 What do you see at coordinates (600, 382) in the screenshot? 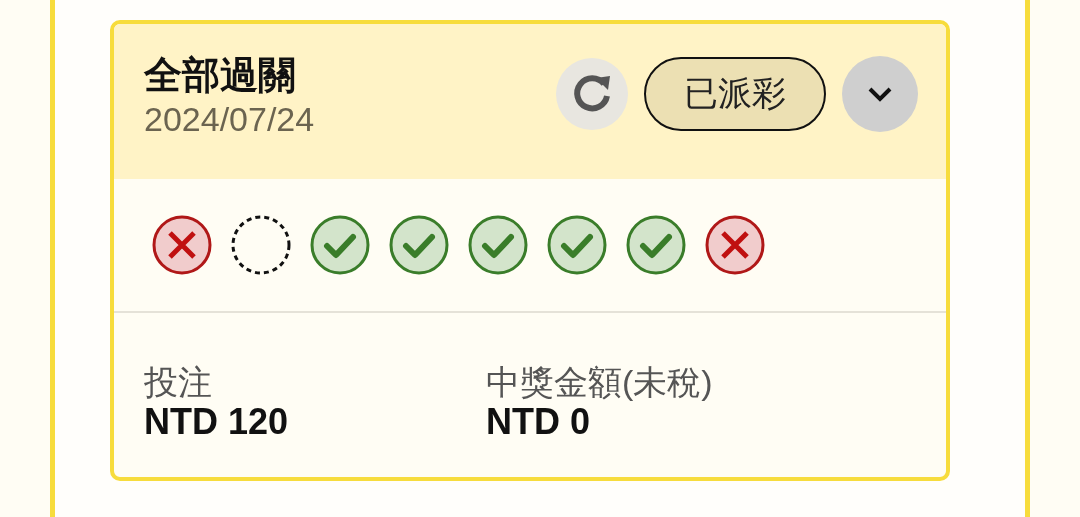
I see `amount-label: 中獎金額(未稅)` at bounding box center [600, 382].